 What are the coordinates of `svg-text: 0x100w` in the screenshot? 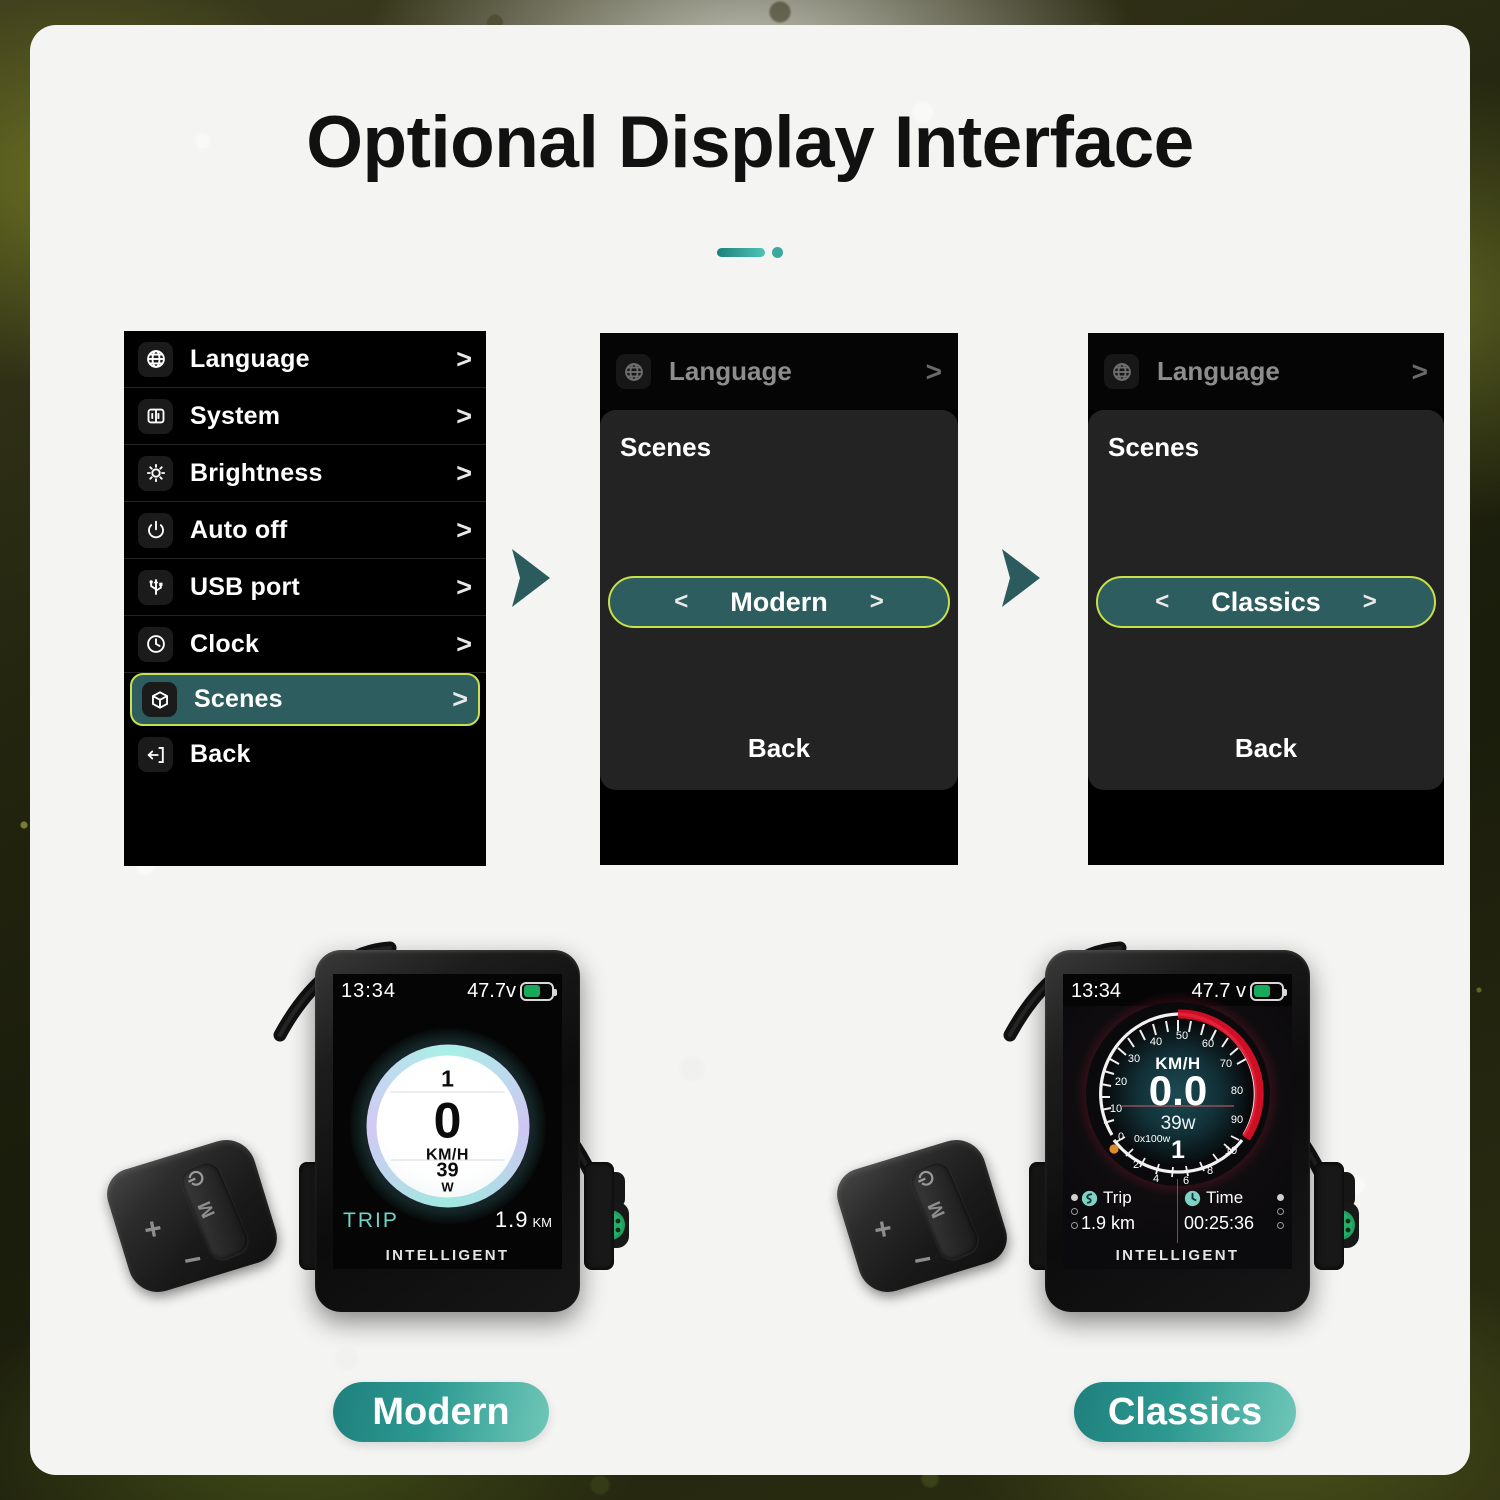 It's located at (1152, 1139).